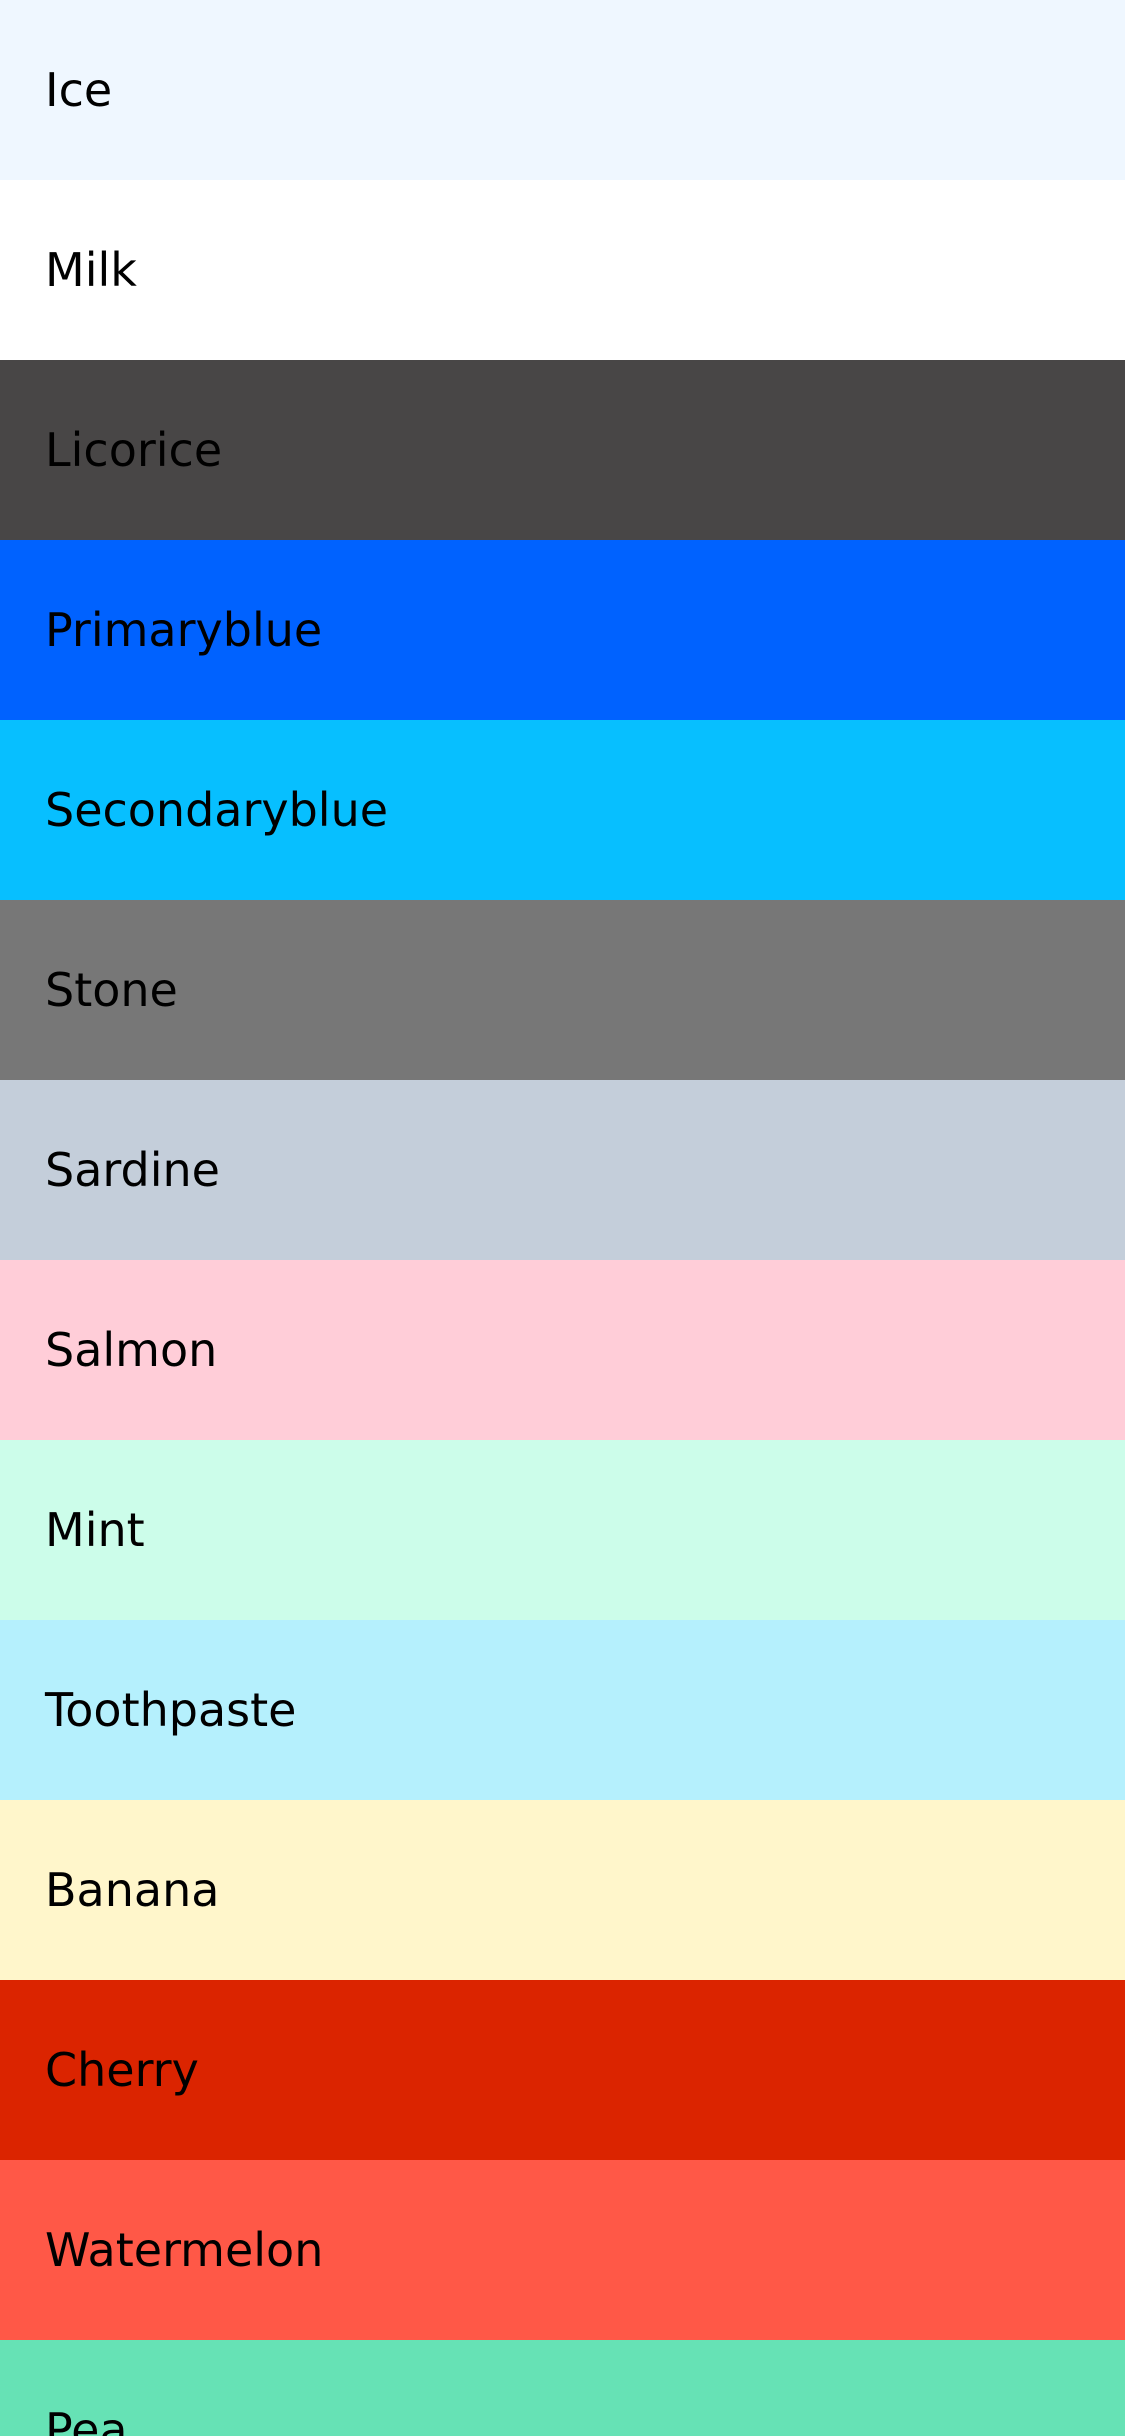  I want to click on swatch-label: Ice, so click(79, 90).